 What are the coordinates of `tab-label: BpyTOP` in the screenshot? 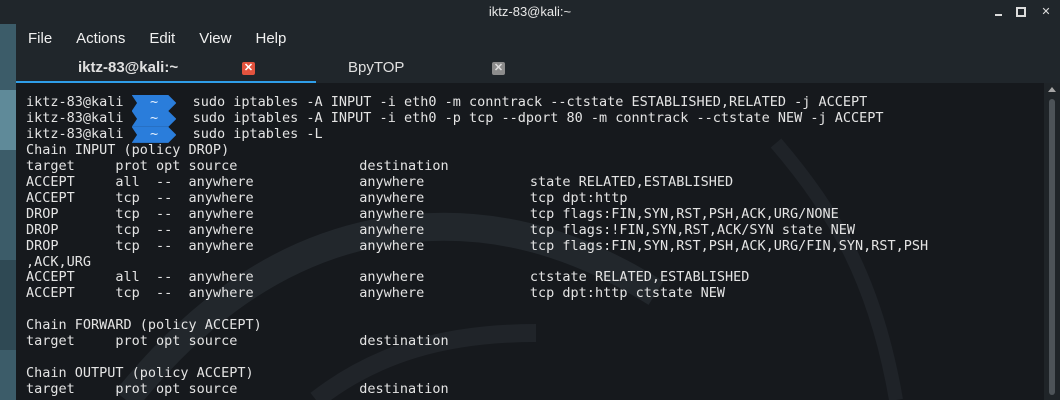 It's located at (376, 67).